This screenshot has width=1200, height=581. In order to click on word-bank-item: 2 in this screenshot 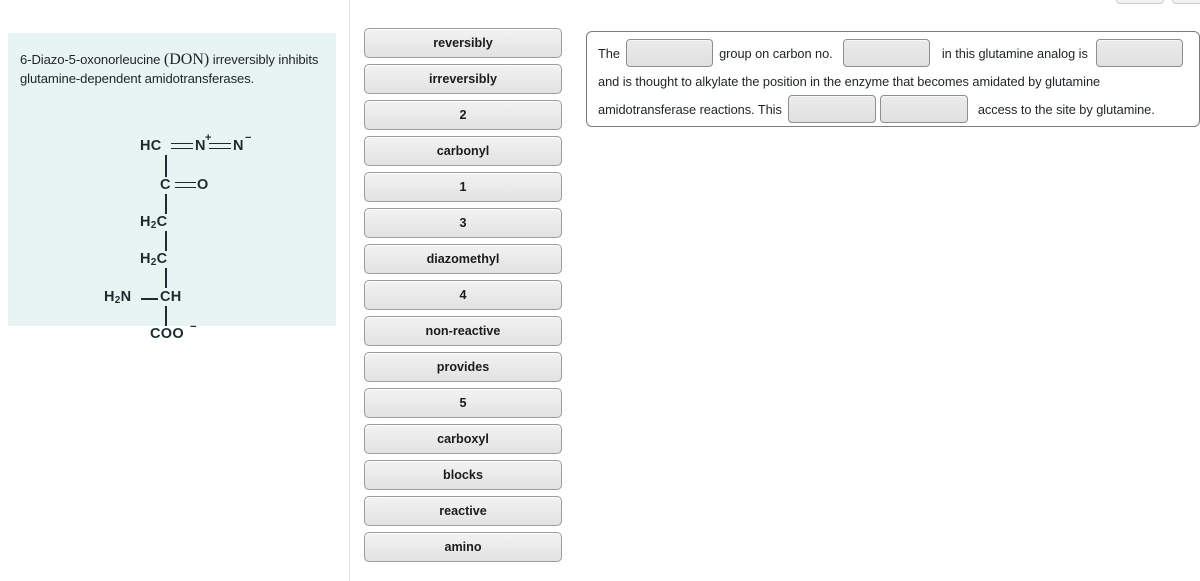, I will do `click(463, 115)`.